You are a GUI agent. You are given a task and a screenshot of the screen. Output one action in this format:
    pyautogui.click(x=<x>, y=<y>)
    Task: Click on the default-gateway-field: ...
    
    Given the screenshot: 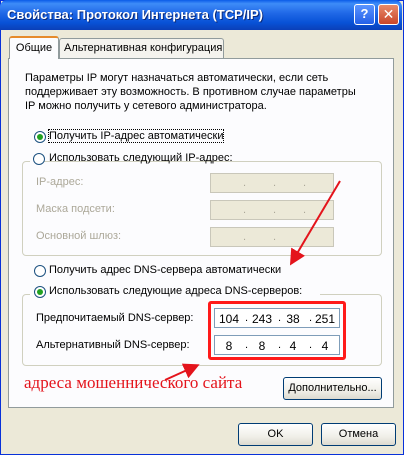 What is the action you would take?
    pyautogui.click(x=272, y=237)
    